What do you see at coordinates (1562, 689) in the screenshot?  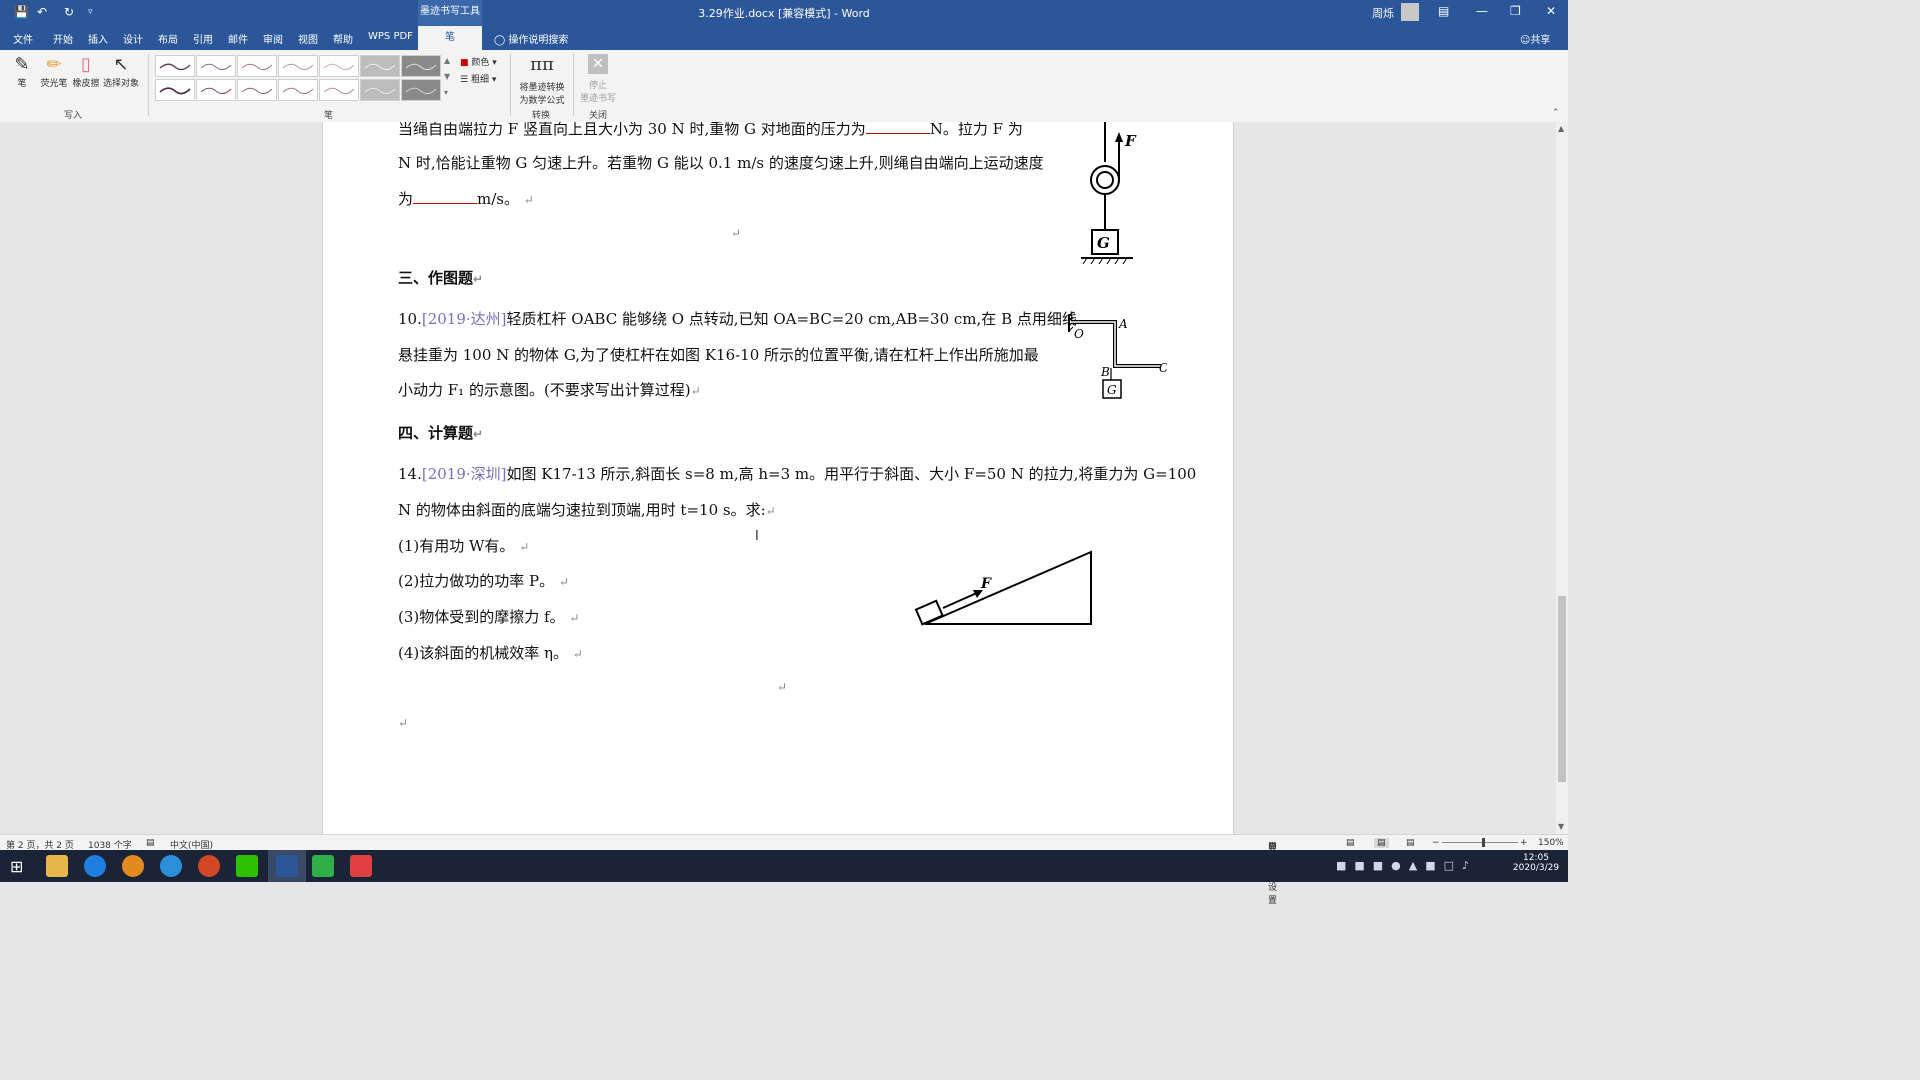 I see `scrollbar-thumb` at bounding box center [1562, 689].